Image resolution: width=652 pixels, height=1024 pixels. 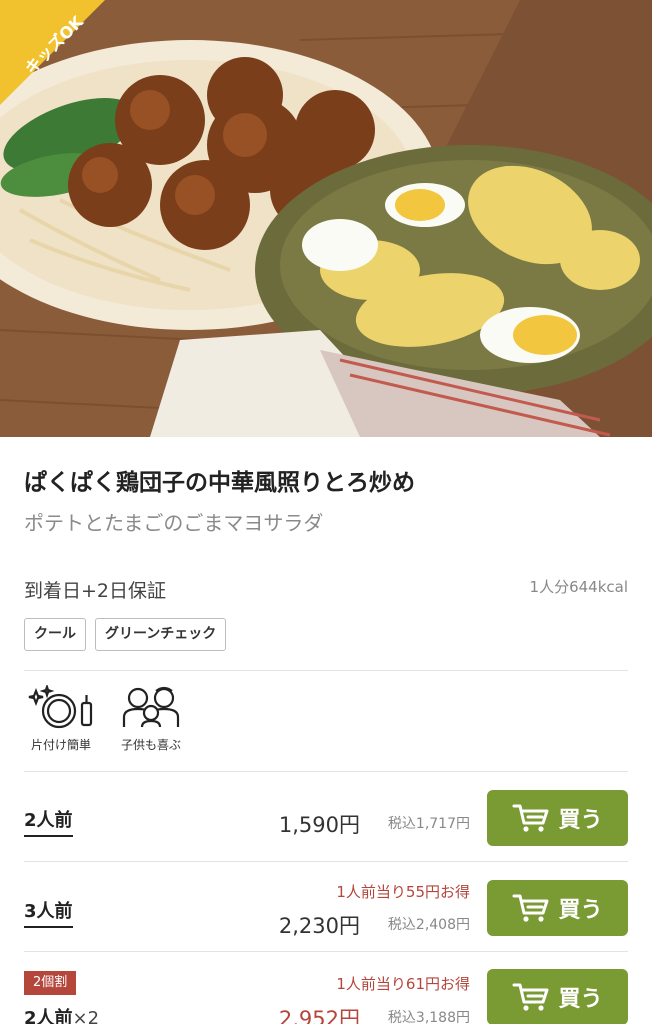 I want to click on divider, so click(x=326, y=670).